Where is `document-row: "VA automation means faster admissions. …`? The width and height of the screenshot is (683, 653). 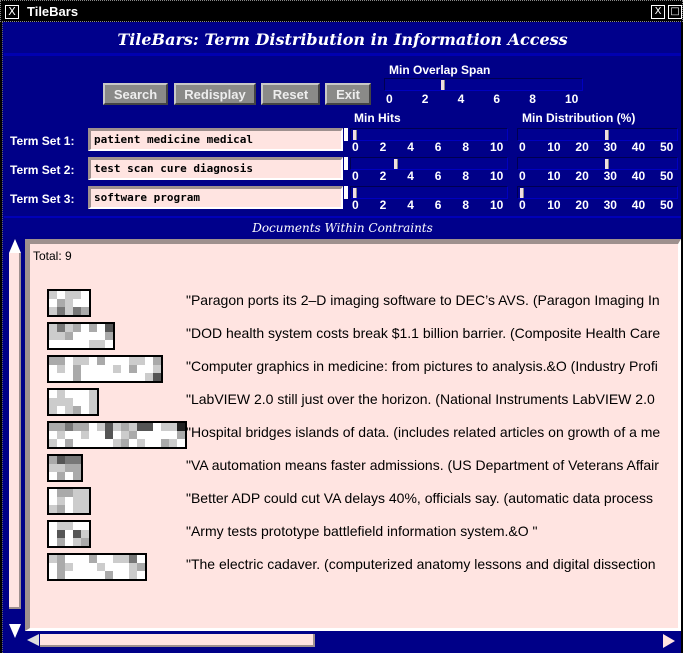 document-row: "VA automation means faster admissions. … is located at coordinates (354, 468).